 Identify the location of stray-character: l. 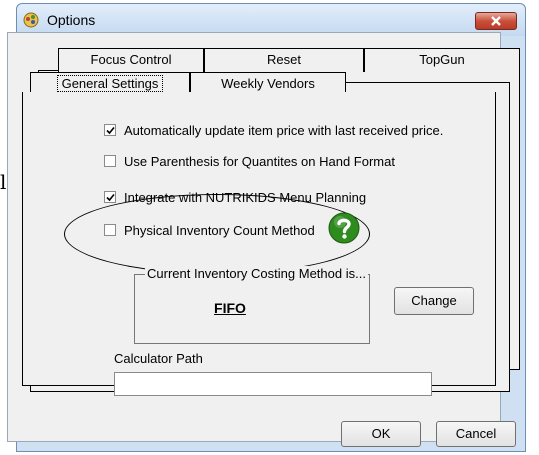
(3, 182).